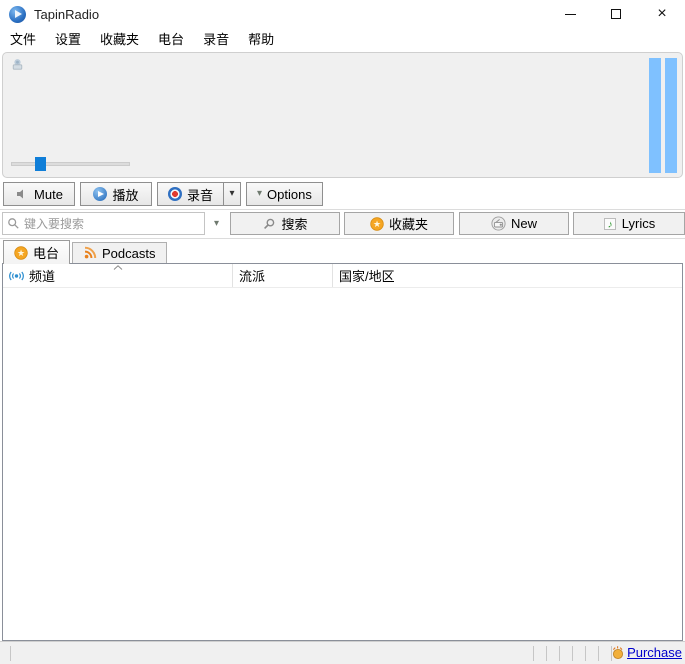 This screenshot has height=664, width=685. What do you see at coordinates (219, 38) in the screenshot?
I see `menu-item-record: 录音` at bounding box center [219, 38].